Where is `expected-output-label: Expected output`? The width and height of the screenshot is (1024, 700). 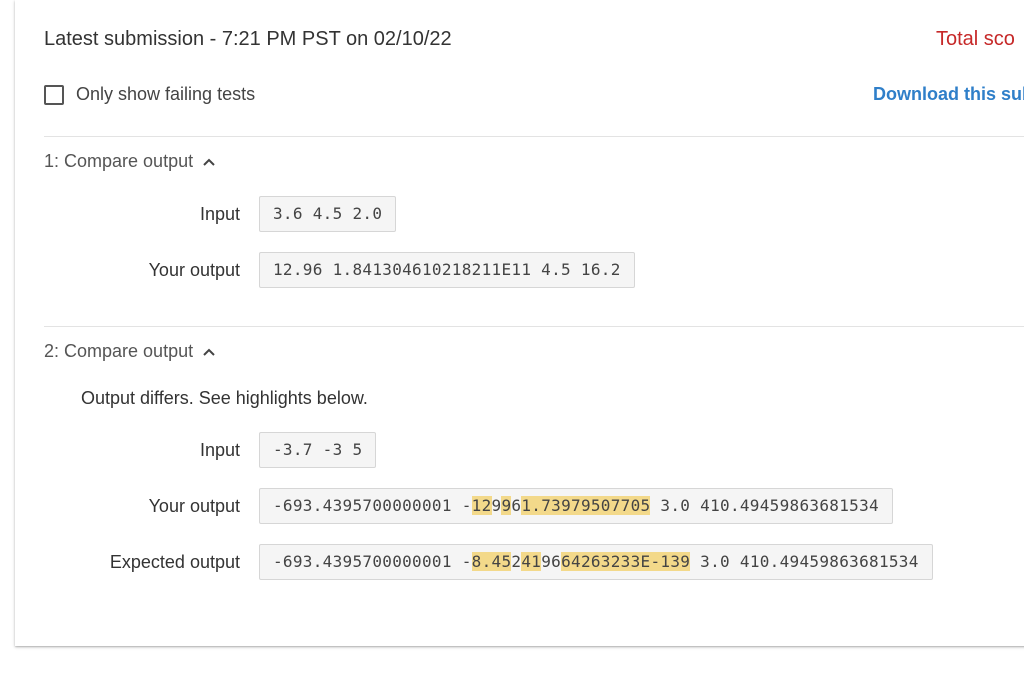
expected-output-label: Expected output is located at coordinates (174, 562).